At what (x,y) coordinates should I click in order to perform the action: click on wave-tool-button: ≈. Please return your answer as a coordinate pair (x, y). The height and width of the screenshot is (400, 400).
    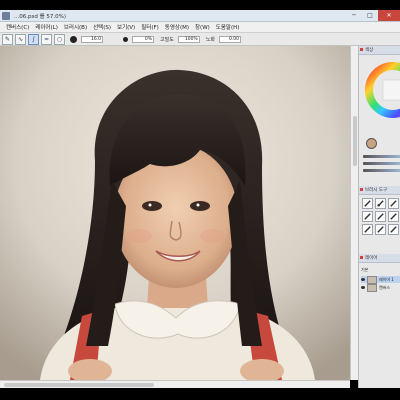
    Looking at the image, I should click on (46, 39).